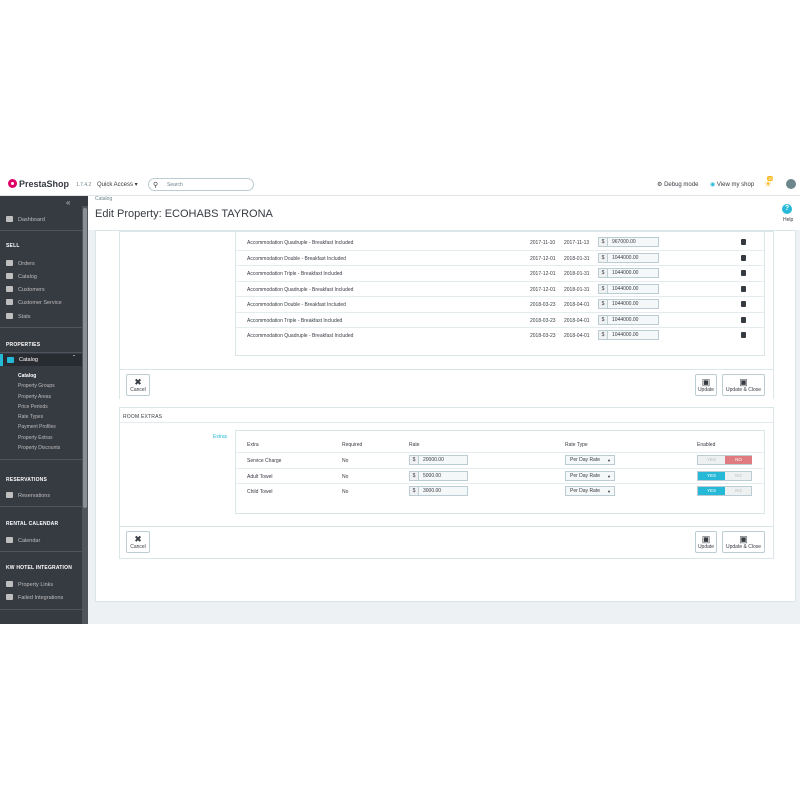 The height and width of the screenshot is (800, 800). What do you see at coordinates (543, 258) in the screenshot?
I see `rate-from-date: 2017-12-01` at bounding box center [543, 258].